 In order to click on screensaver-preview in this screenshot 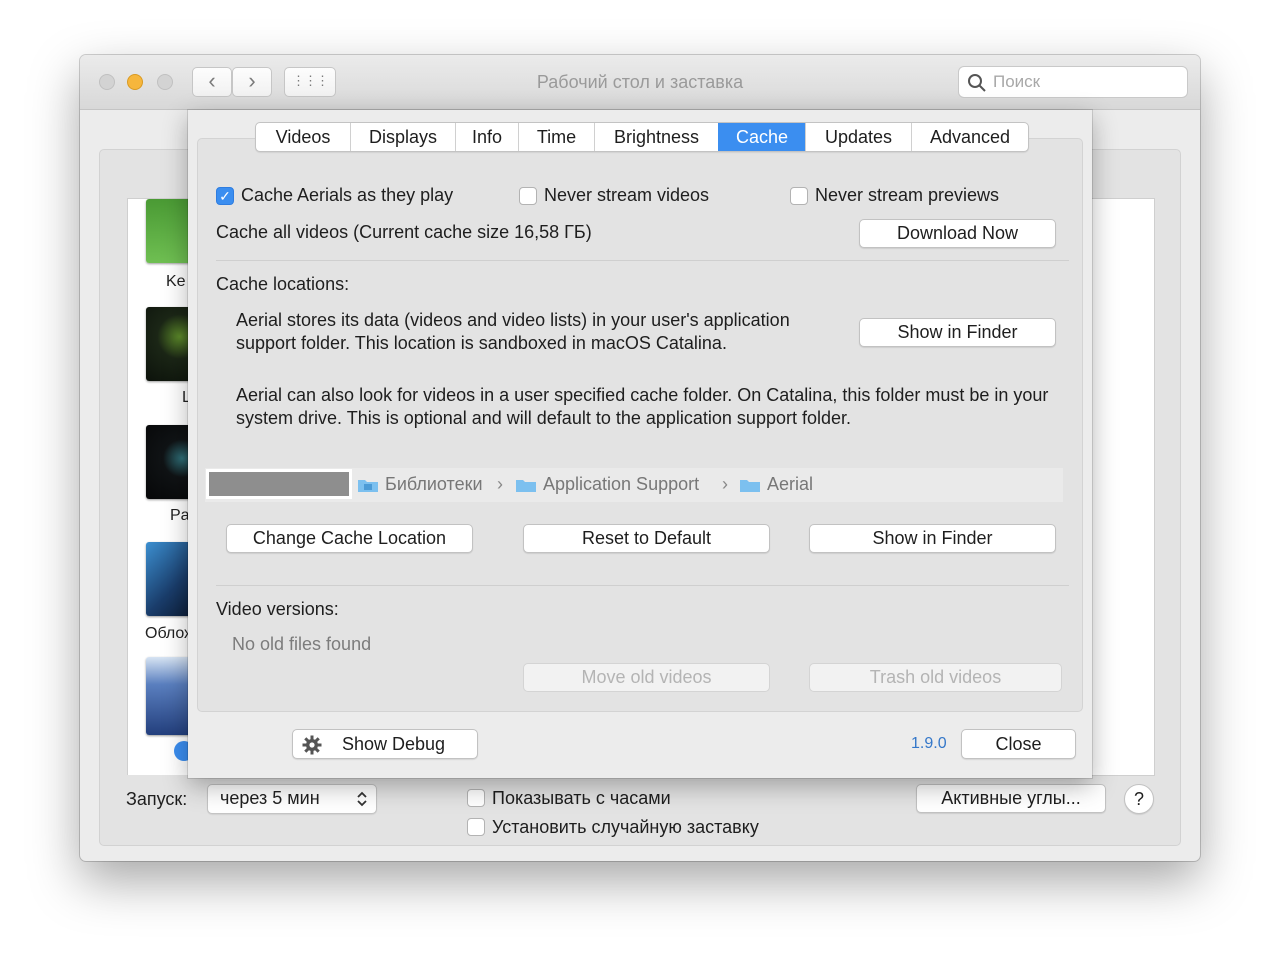, I will do `click(1123, 487)`.